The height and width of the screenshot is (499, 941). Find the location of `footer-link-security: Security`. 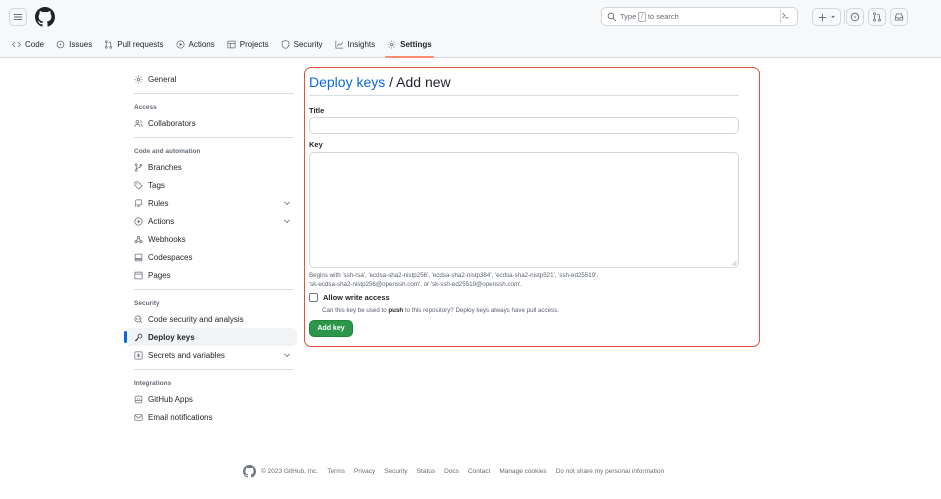

footer-link-security: Security is located at coordinates (395, 471).